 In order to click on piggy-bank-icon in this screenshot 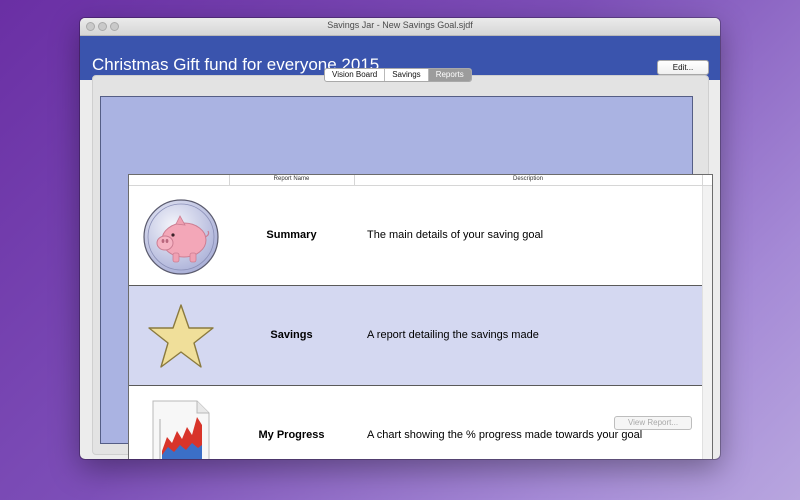, I will do `click(181, 237)`.